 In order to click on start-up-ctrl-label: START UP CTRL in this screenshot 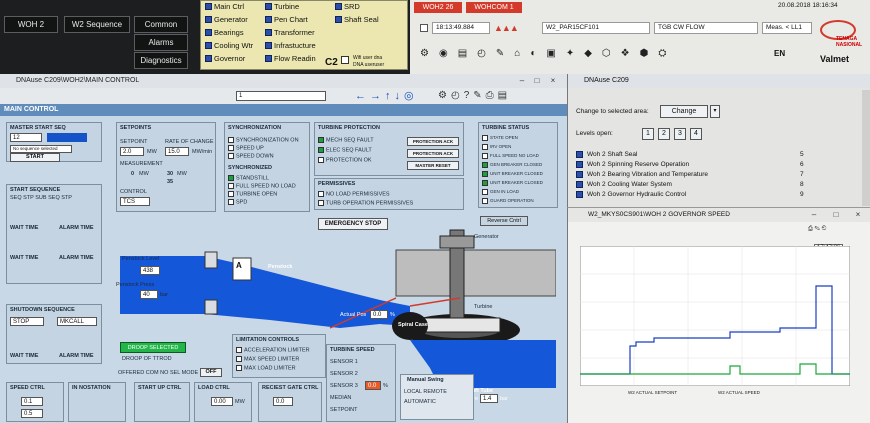, I will do `click(160, 388)`.